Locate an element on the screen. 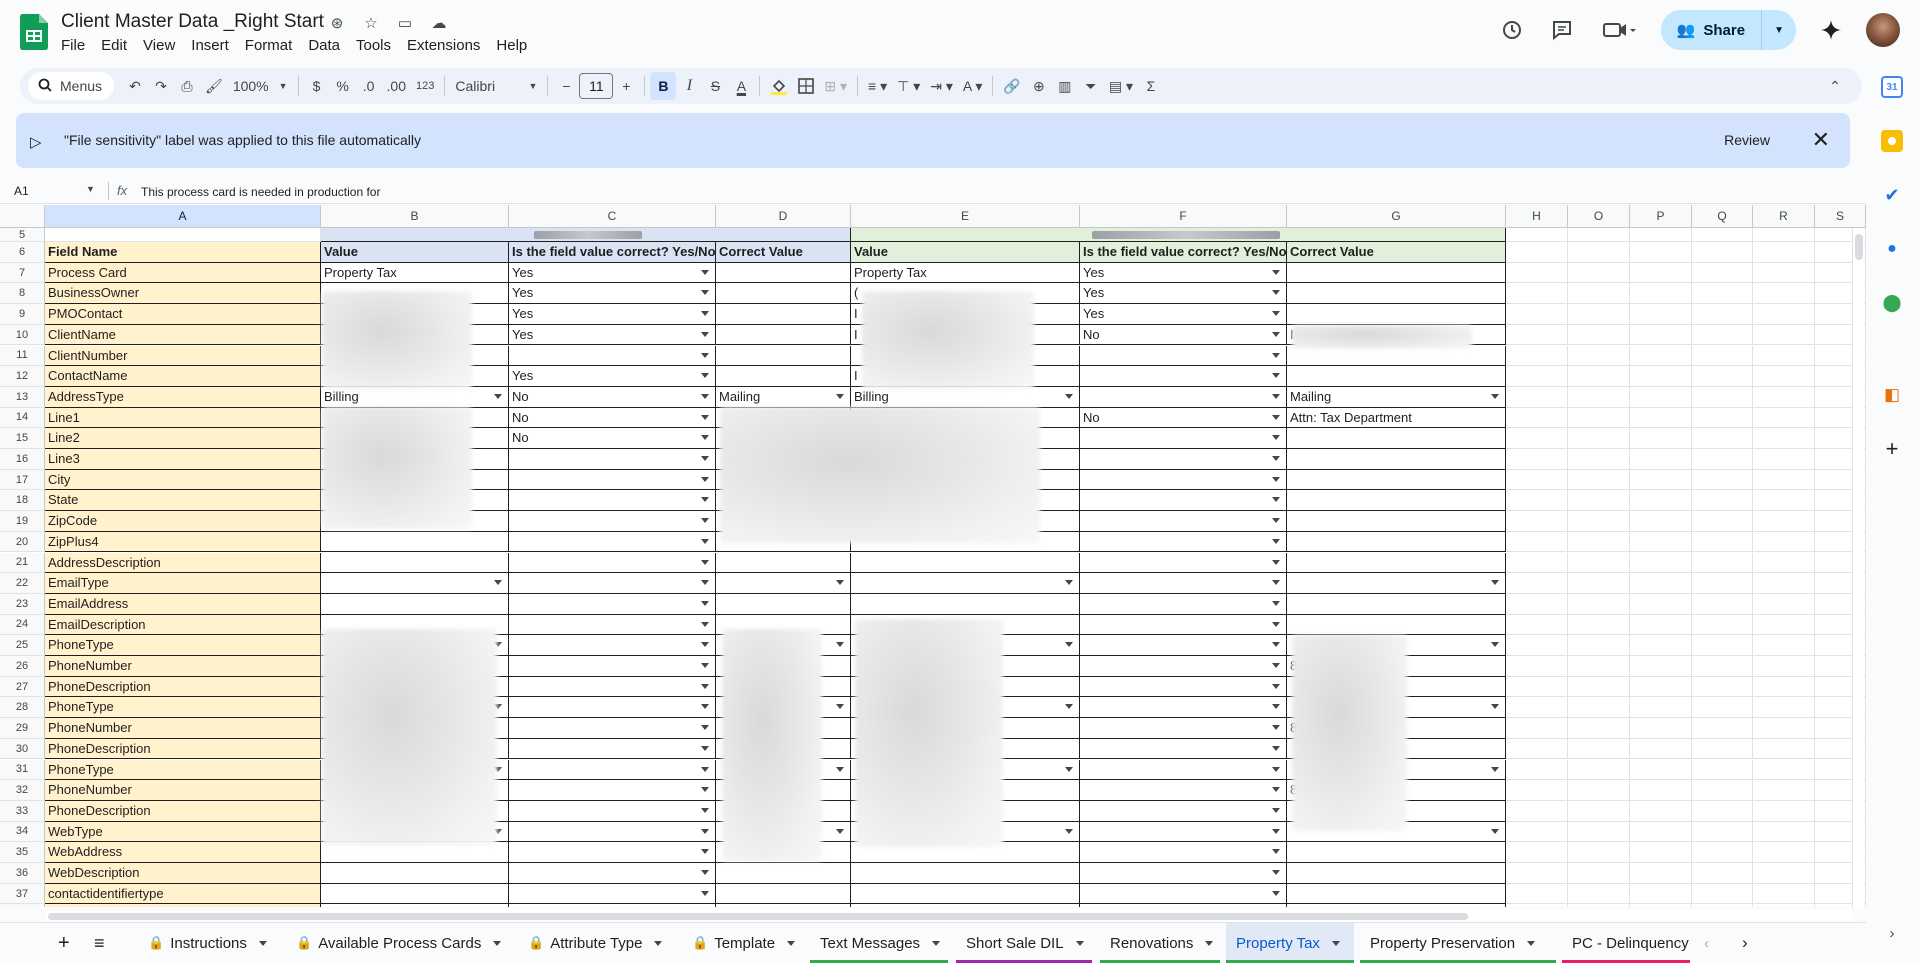  column-header-g: G is located at coordinates (1396, 216).